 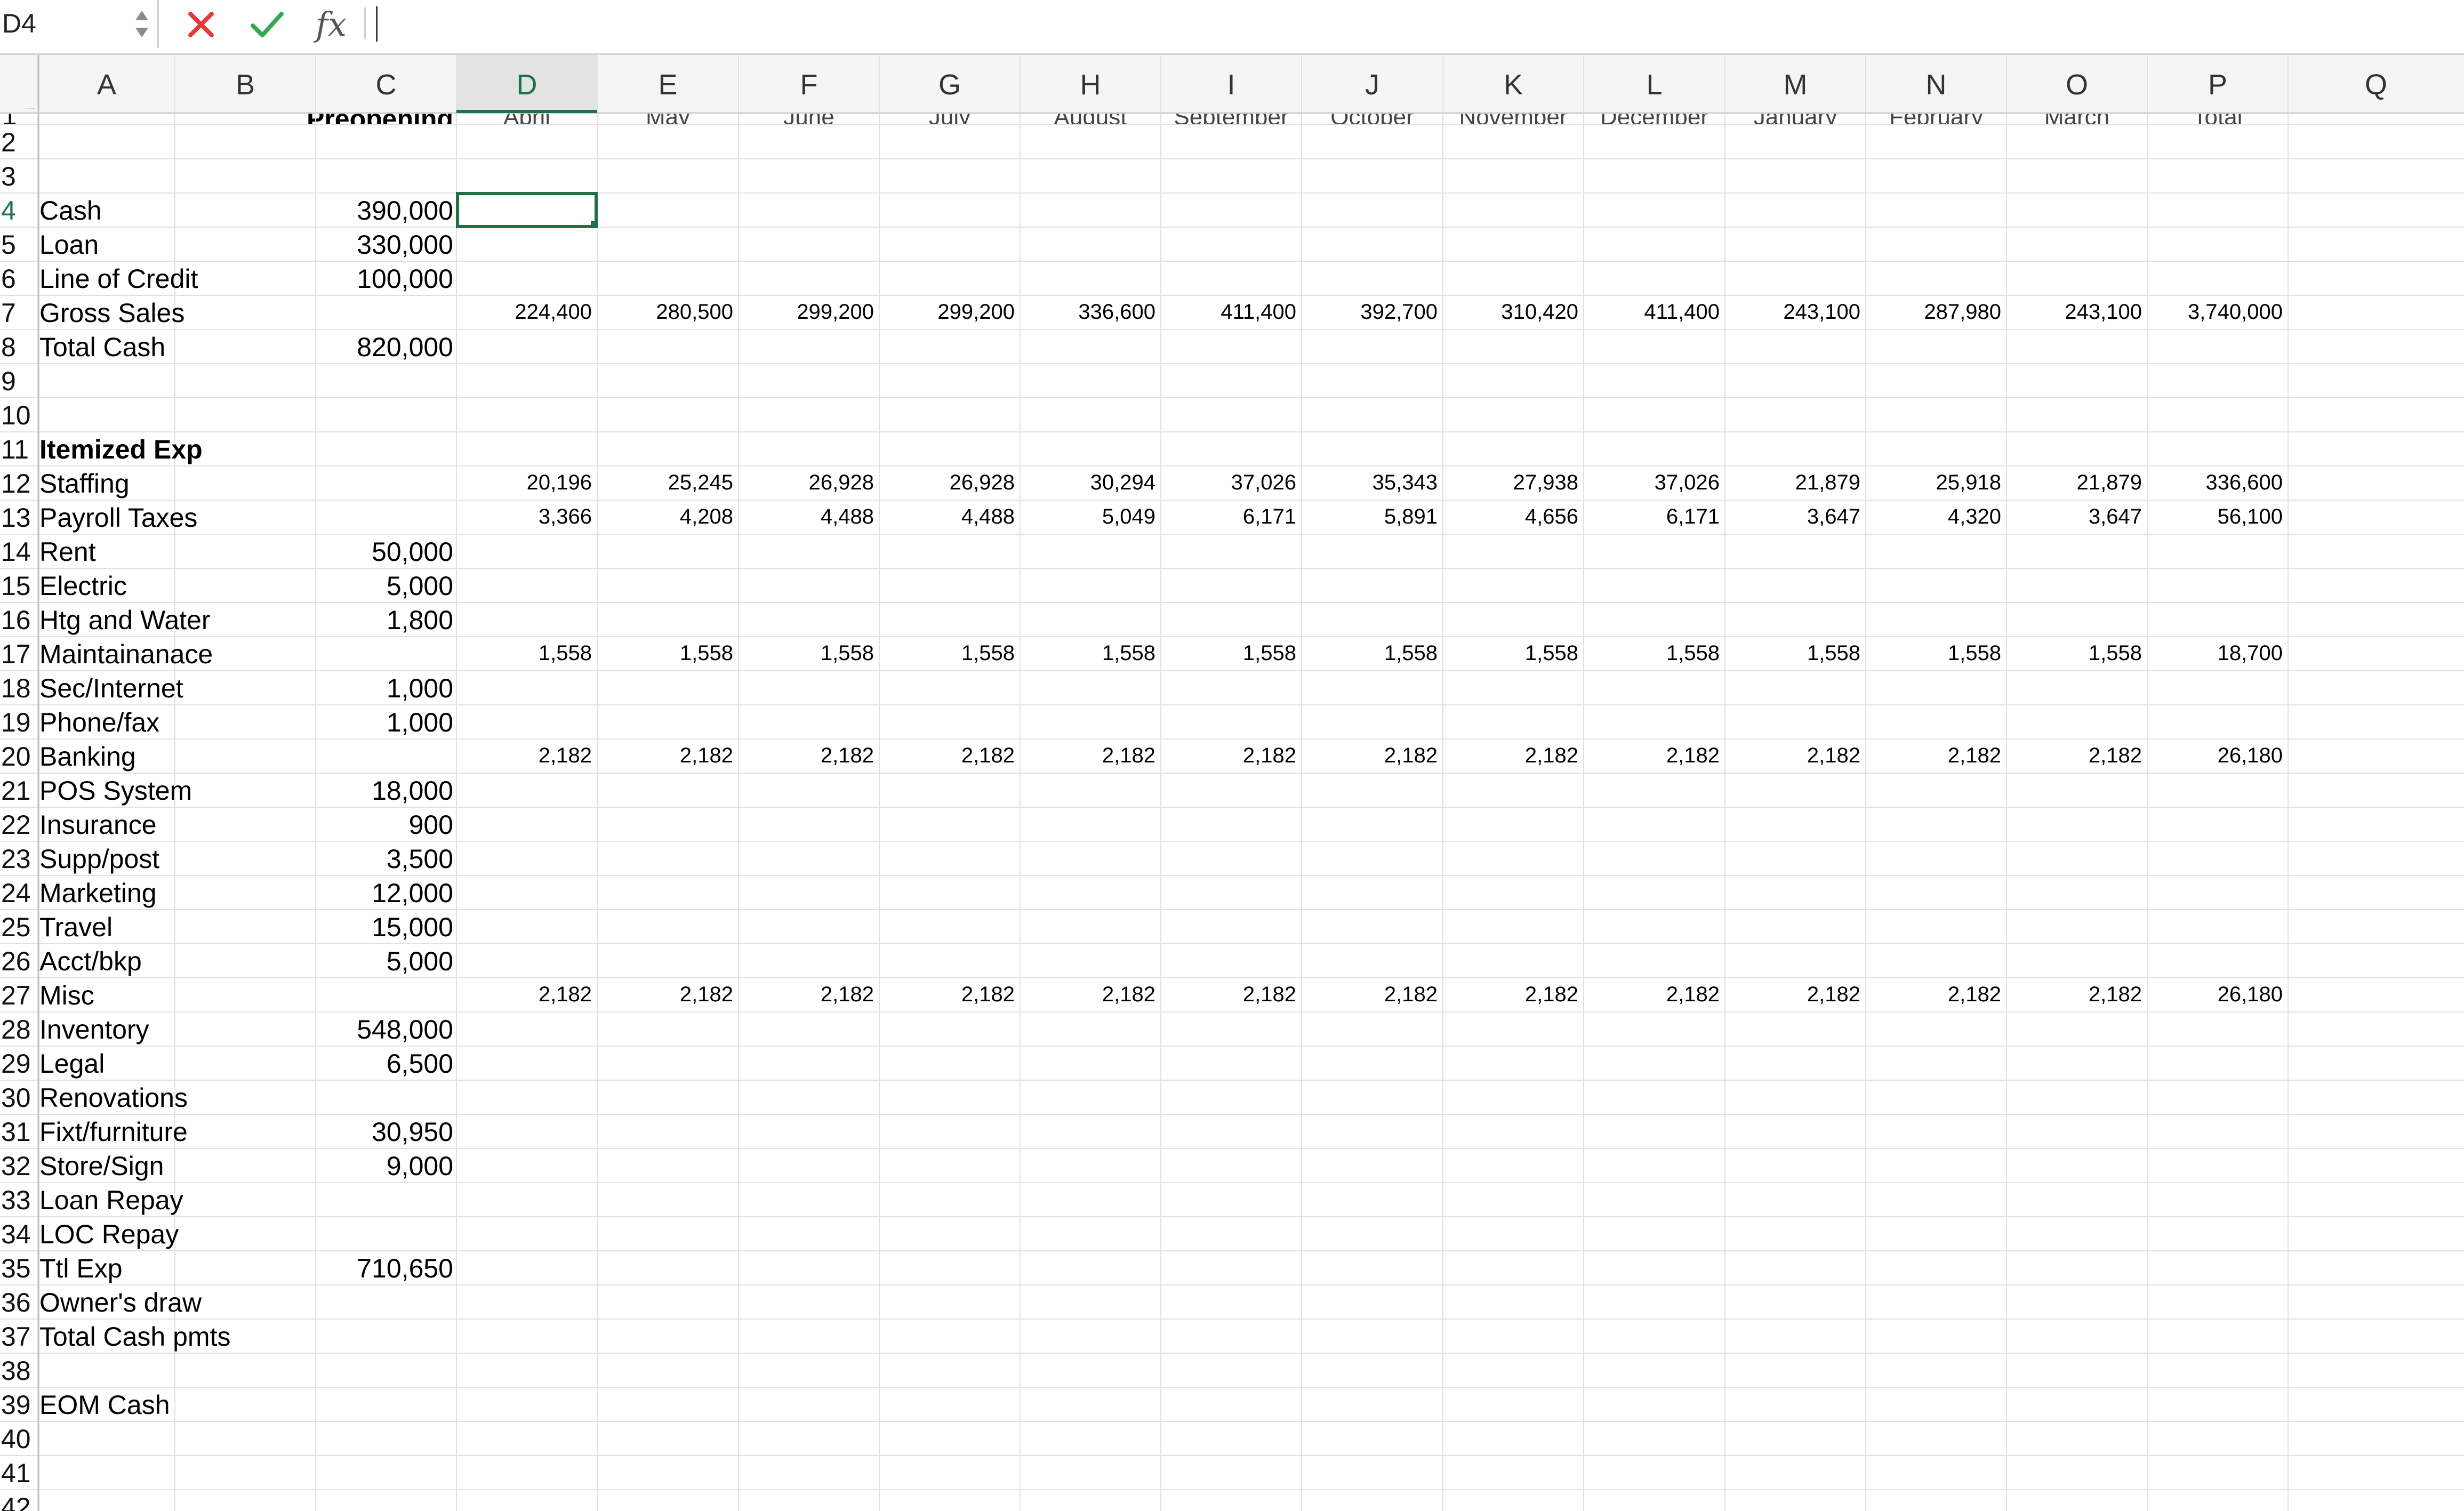 I want to click on month-value: 299,200, so click(x=976, y=312).